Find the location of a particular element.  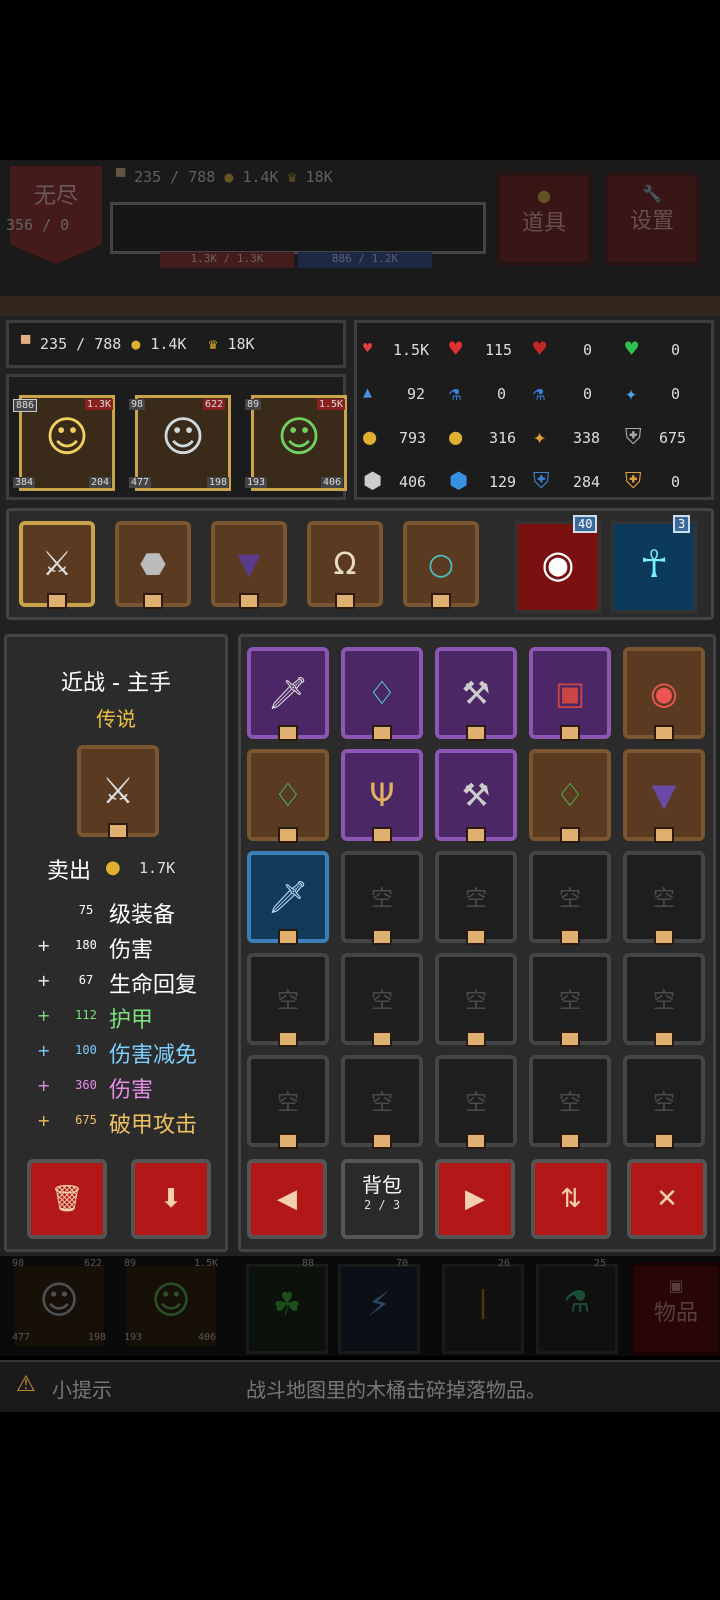

bottom-items-button: ▣ 物品 is located at coordinates (675, 1309).